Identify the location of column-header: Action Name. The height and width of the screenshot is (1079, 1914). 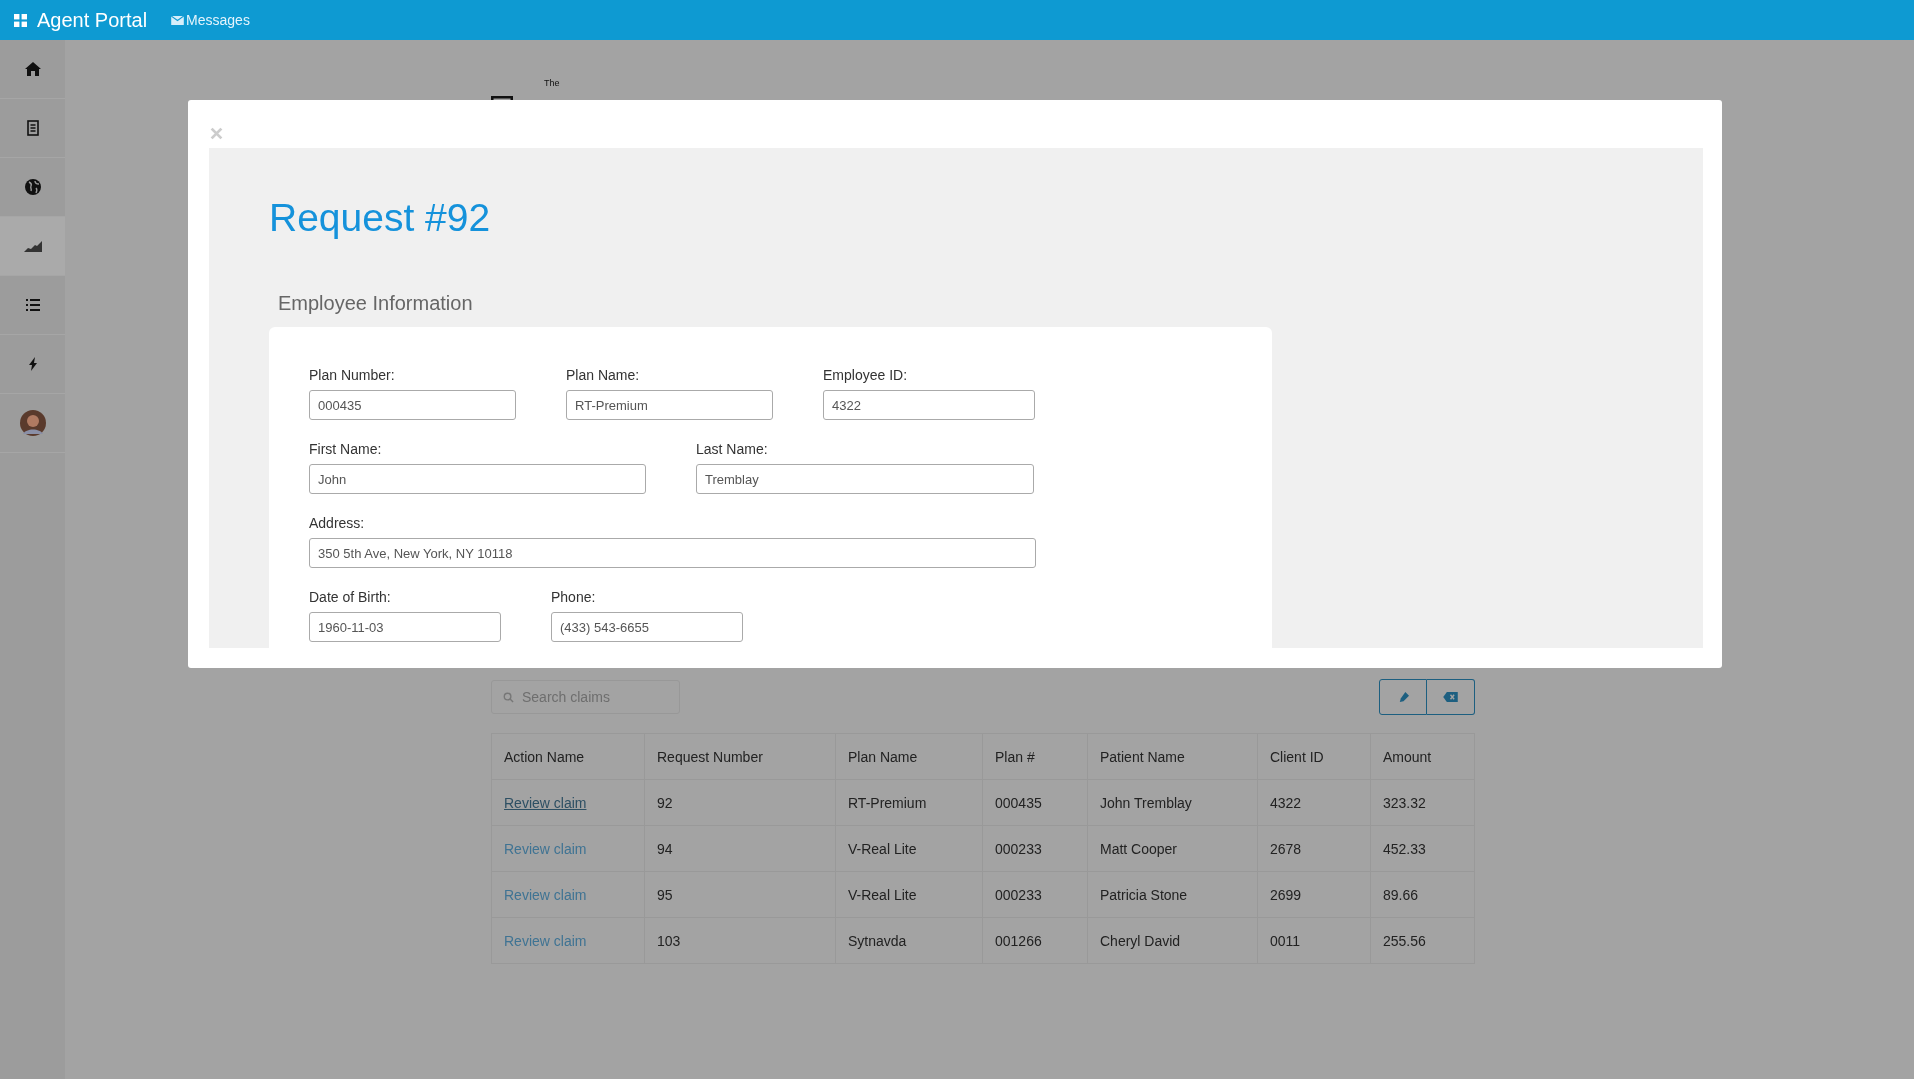
(568, 756).